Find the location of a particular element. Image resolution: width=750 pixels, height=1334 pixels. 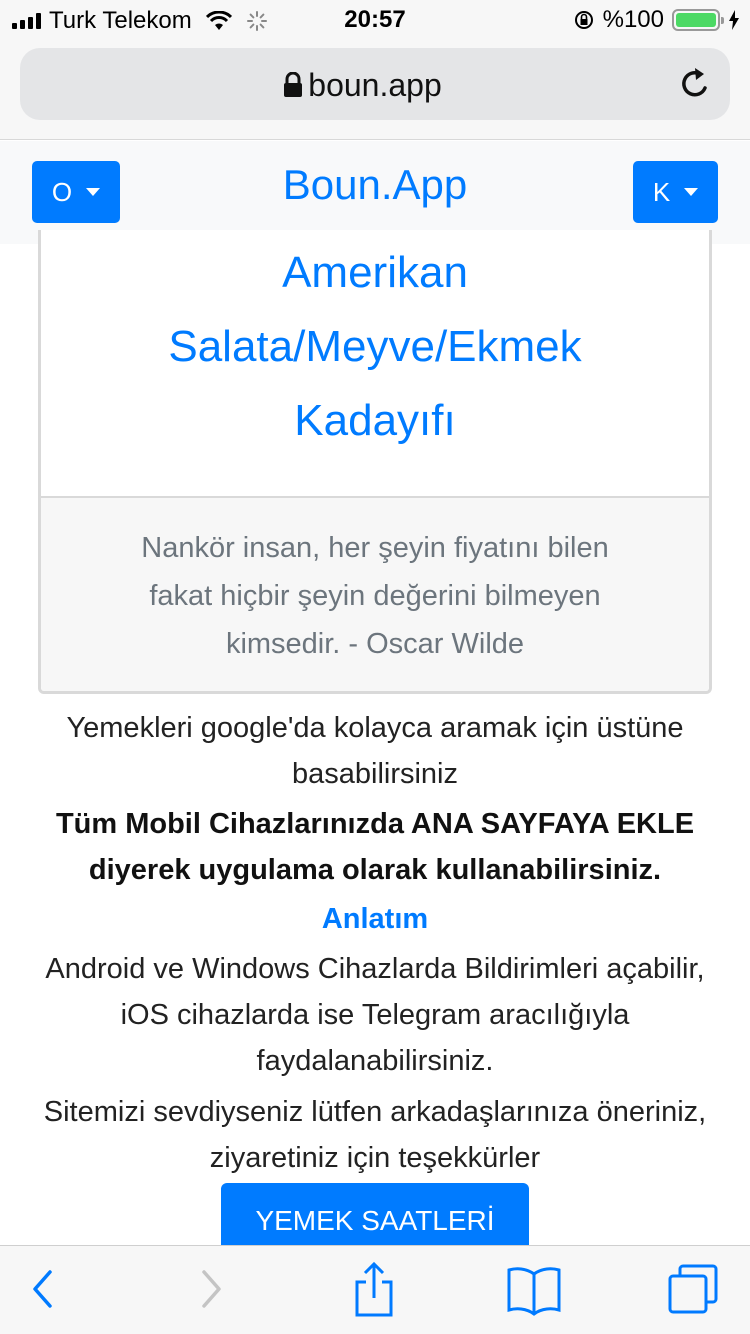

tutorial-link: Anlatım is located at coordinates (375, 919).